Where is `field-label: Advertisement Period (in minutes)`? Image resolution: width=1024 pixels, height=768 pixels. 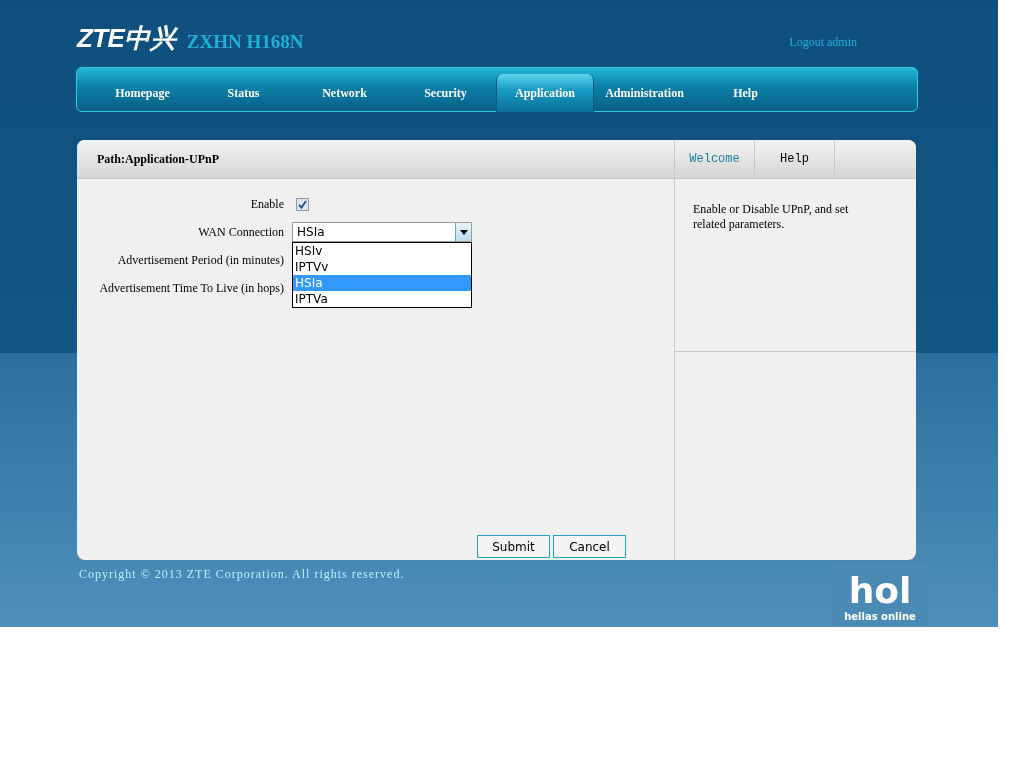
field-label: Advertisement Period (in minutes) is located at coordinates (200, 260).